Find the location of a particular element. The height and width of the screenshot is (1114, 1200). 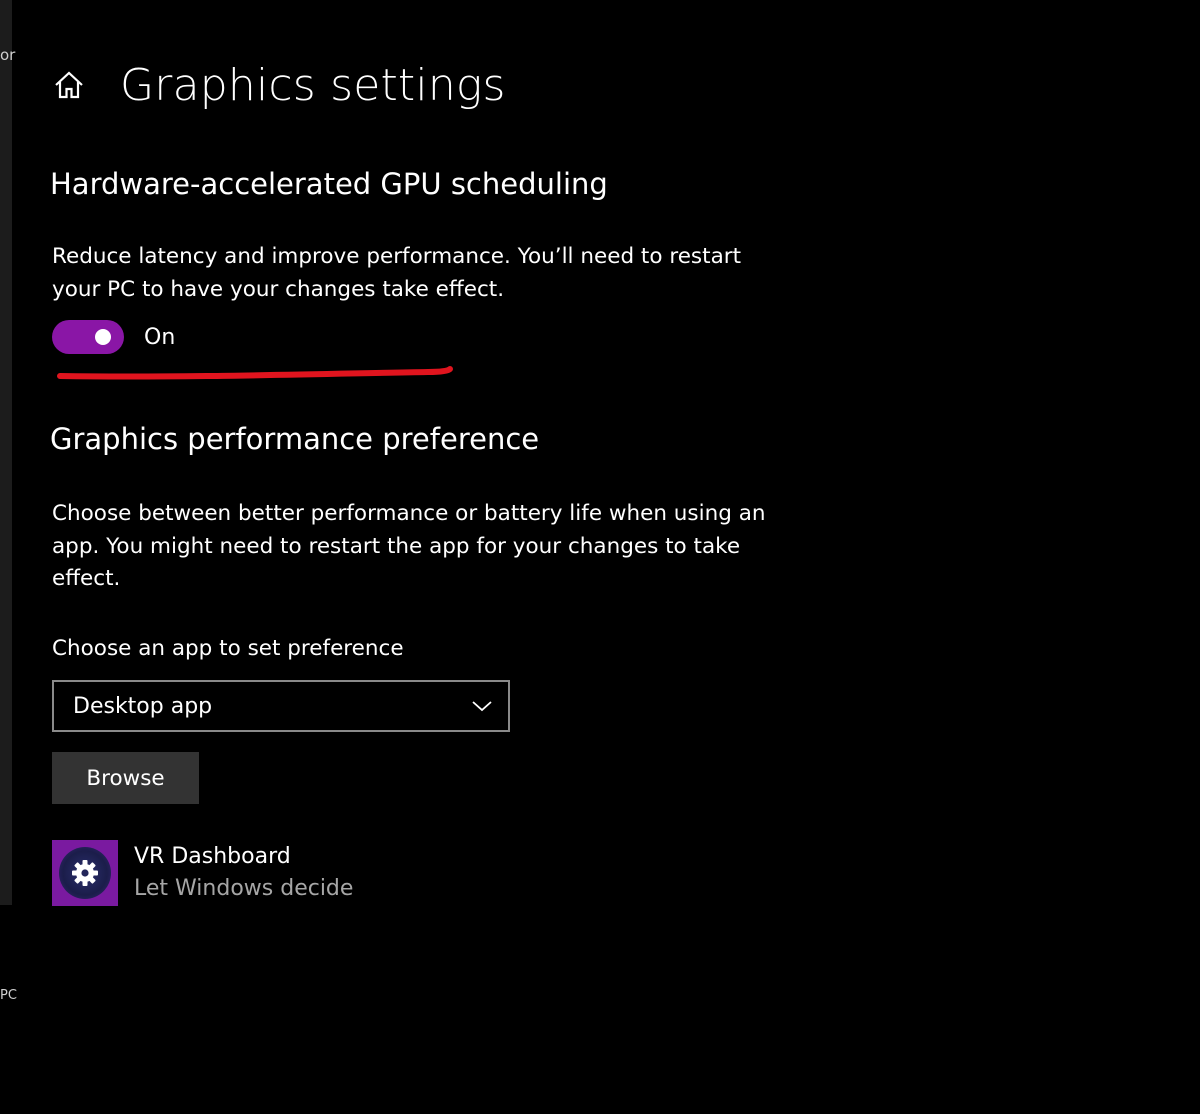

left-window-edge is located at coordinates (6, 452).